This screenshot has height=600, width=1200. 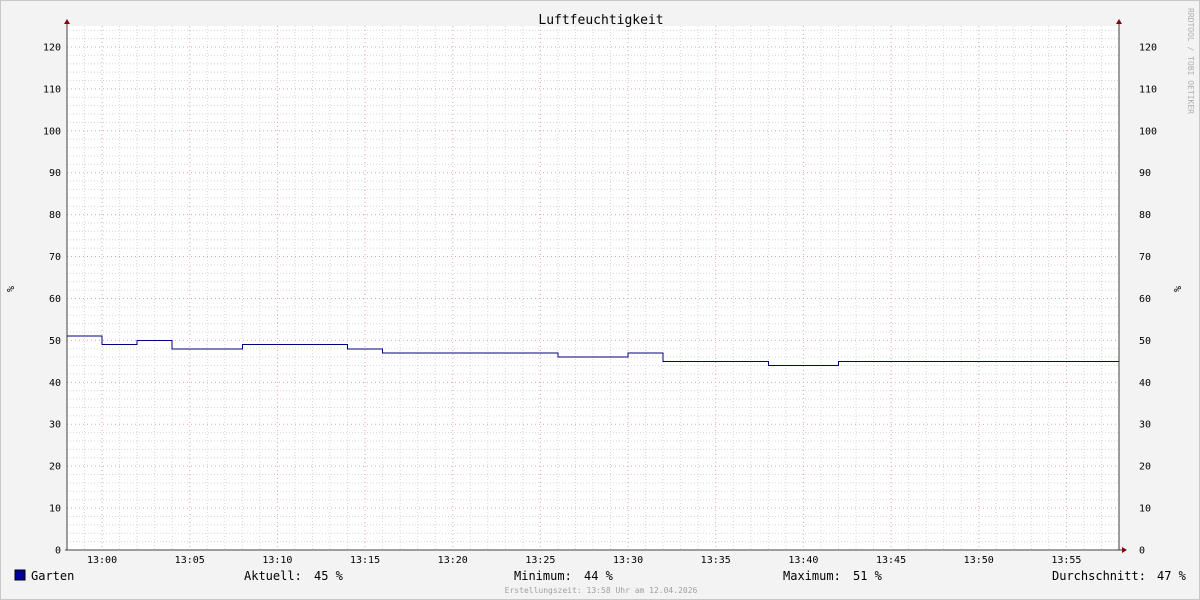 What do you see at coordinates (600, 20) in the screenshot?
I see `chart-title: Luftfeuchtigkeit` at bounding box center [600, 20].